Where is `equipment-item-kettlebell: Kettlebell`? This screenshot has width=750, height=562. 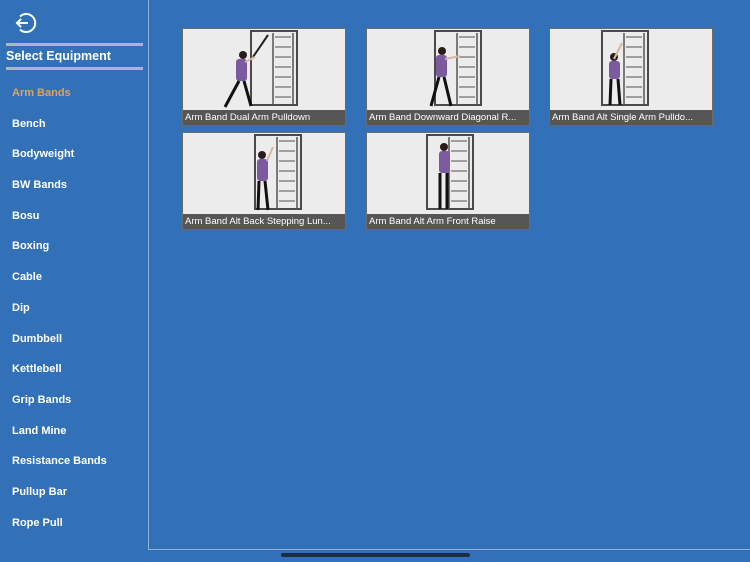
equipment-item-kettlebell: Kettlebell is located at coordinates (59, 377).